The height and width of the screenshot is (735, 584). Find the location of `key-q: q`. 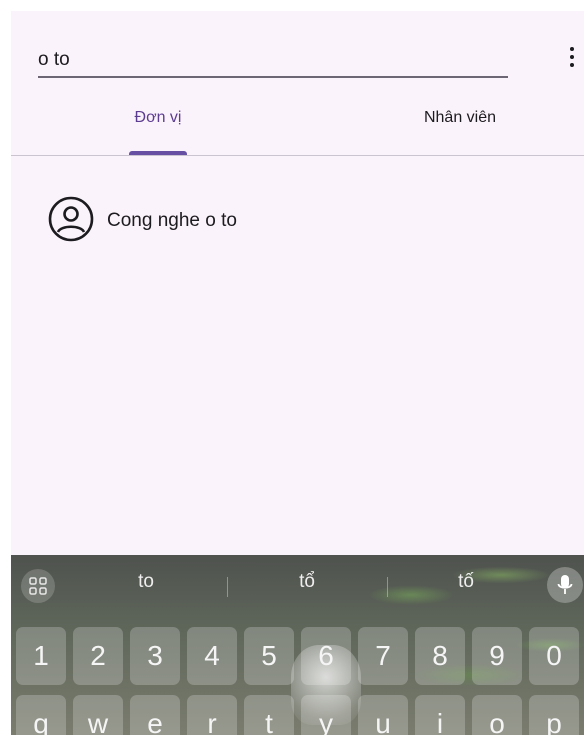

key-q: q is located at coordinates (41, 715).